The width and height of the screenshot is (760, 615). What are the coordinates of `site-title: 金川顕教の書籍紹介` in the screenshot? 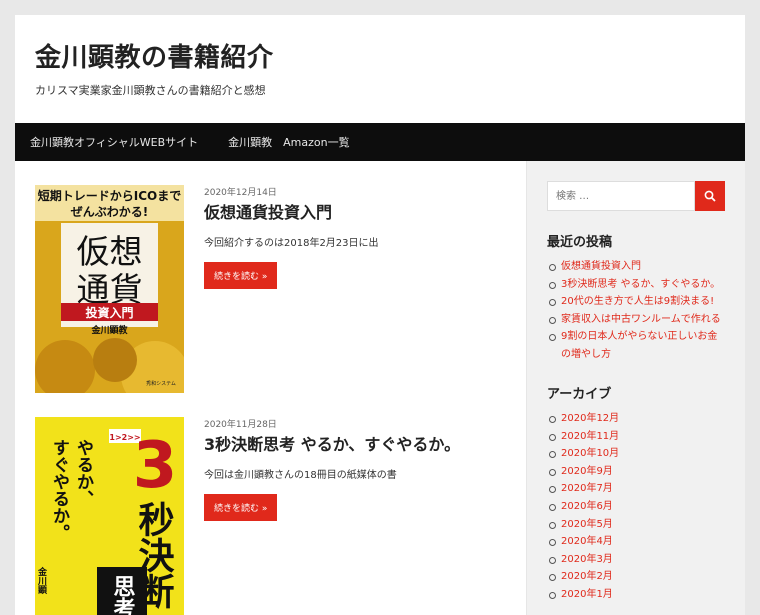 It's located at (390, 58).